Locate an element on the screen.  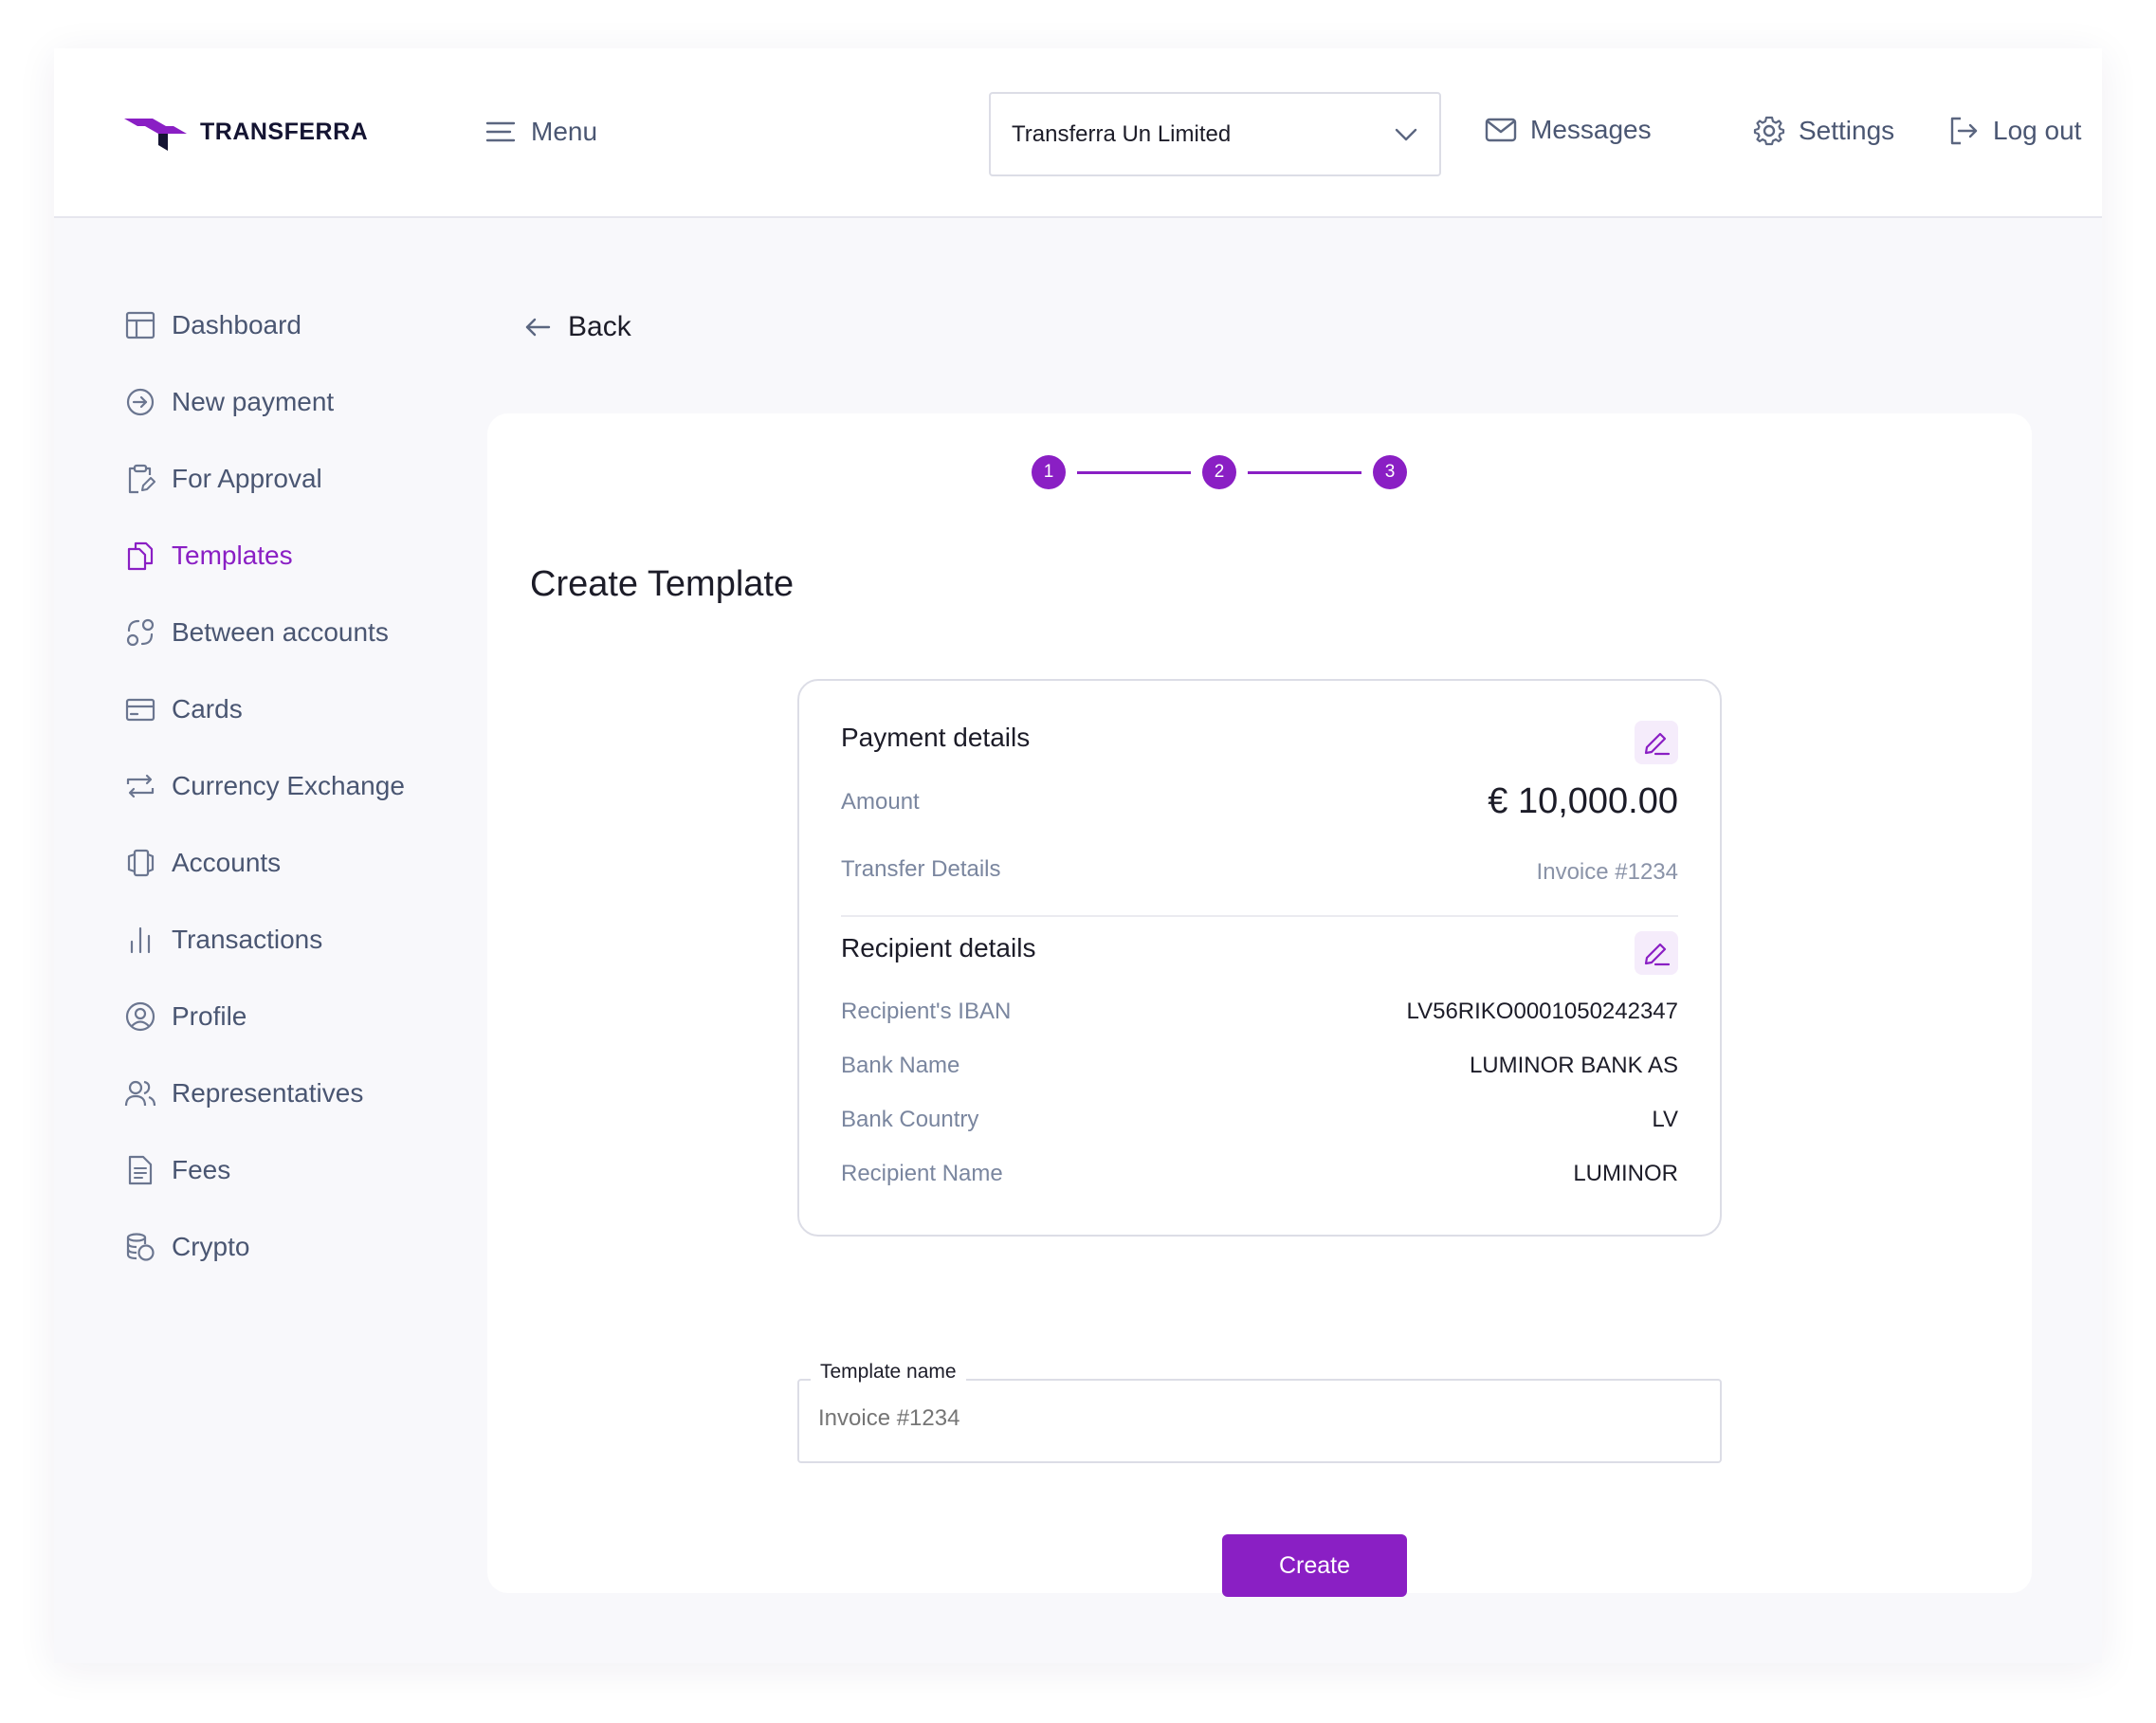
progress-stepper: 1 2 3 is located at coordinates (1220, 472).